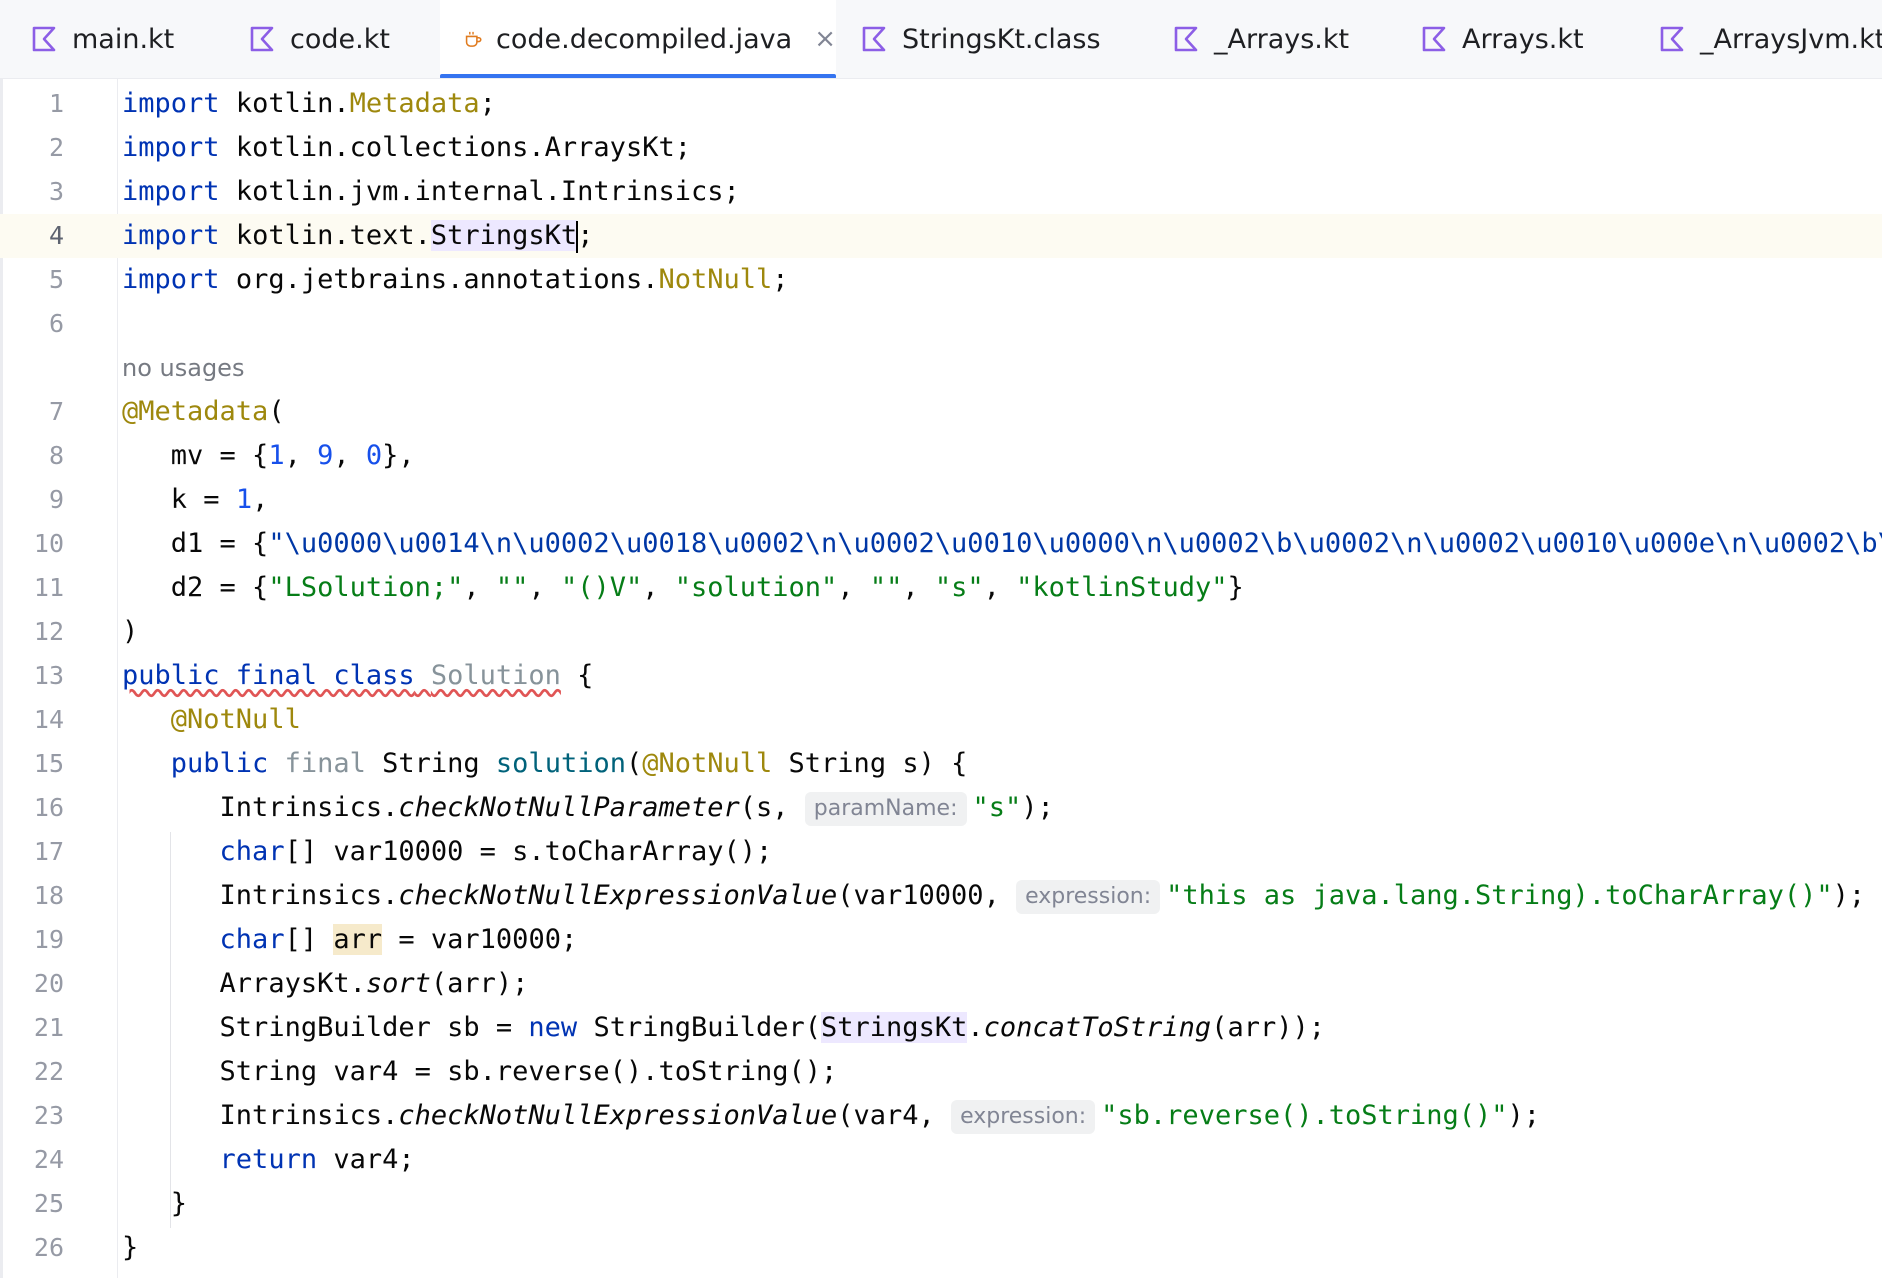 This screenshot has height=1278, width=1882. What do you see at coordinates (56, 455) in the screenshot?
I see `line-number: 8` at bounding box center [56, 455].